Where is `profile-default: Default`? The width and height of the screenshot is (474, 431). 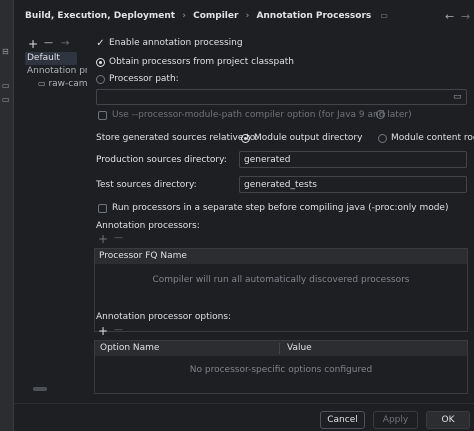 profile-default: Default is located at coordinates (51, 58).